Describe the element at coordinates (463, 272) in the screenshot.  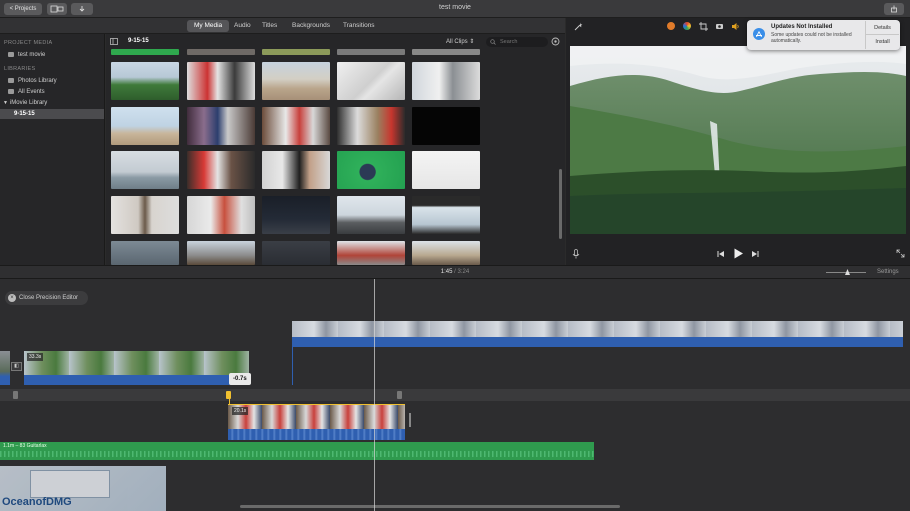
I see `total-time: 3:24` at that location.